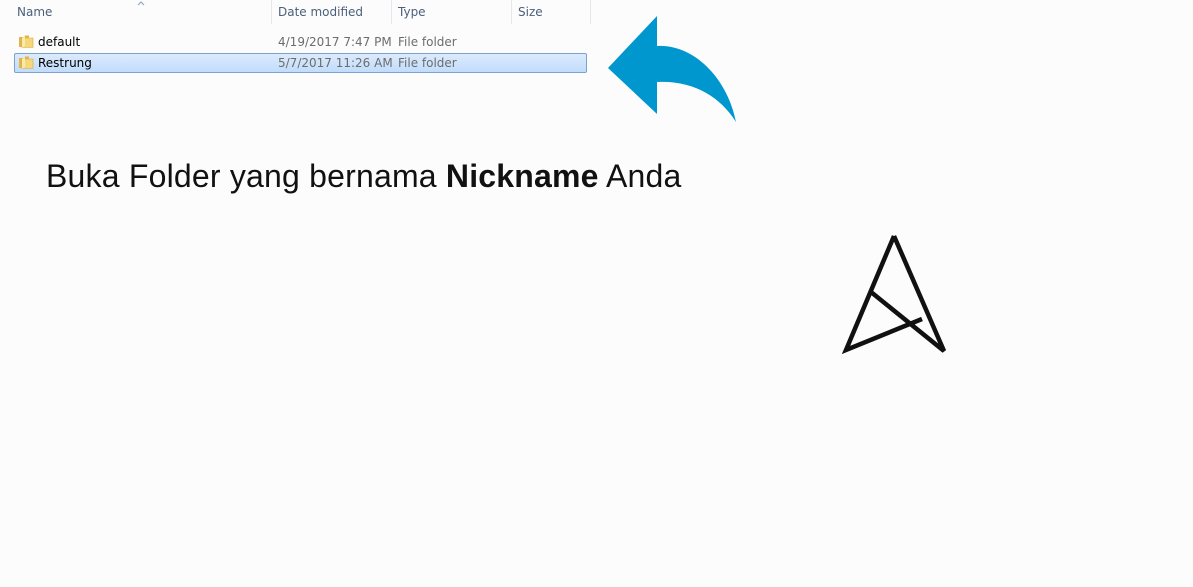 The height and width of the screenshot is (587, 1193). What do you see at coordinates (522, 176) in the screenshot?
I see `instruction-bold-nickname: Nickname` at bounding box center [522, 176].